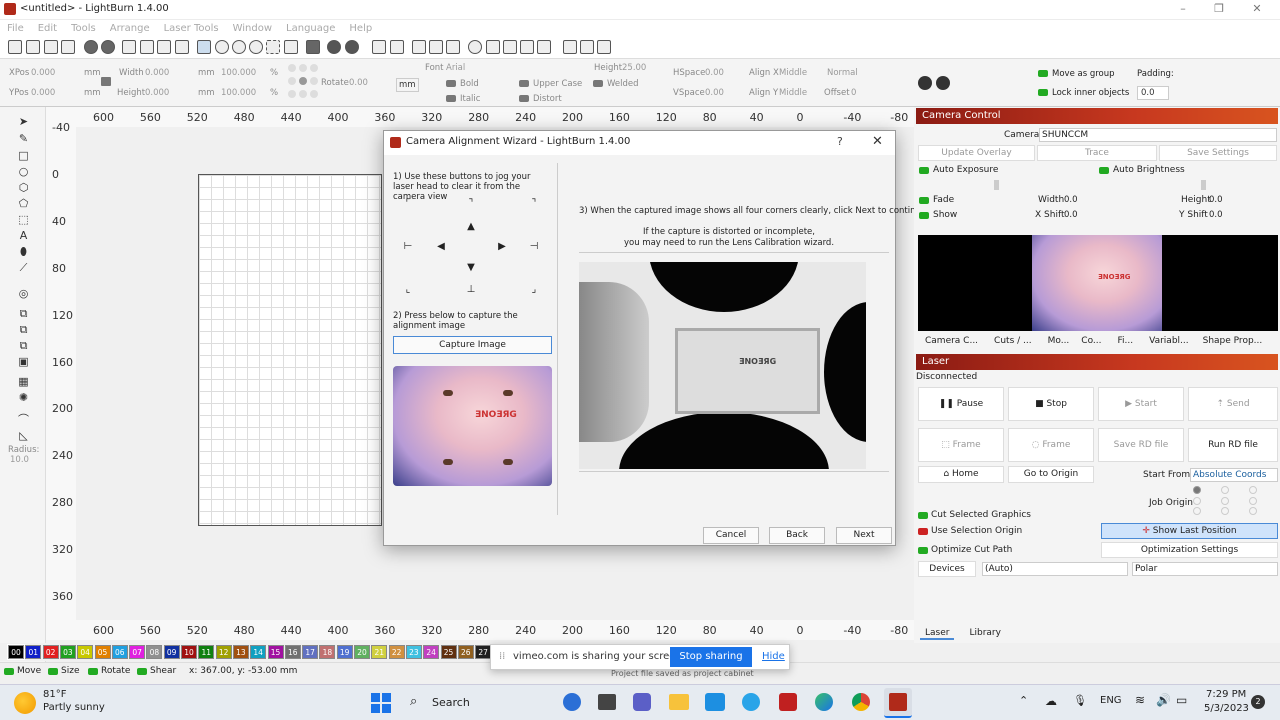 The height and width of the screenshot is (720, 1280). What do you see at coordinates (23, 435) in the screenshot?
I see `chamfer-icon: ◺` at bounding box center [23, 435].